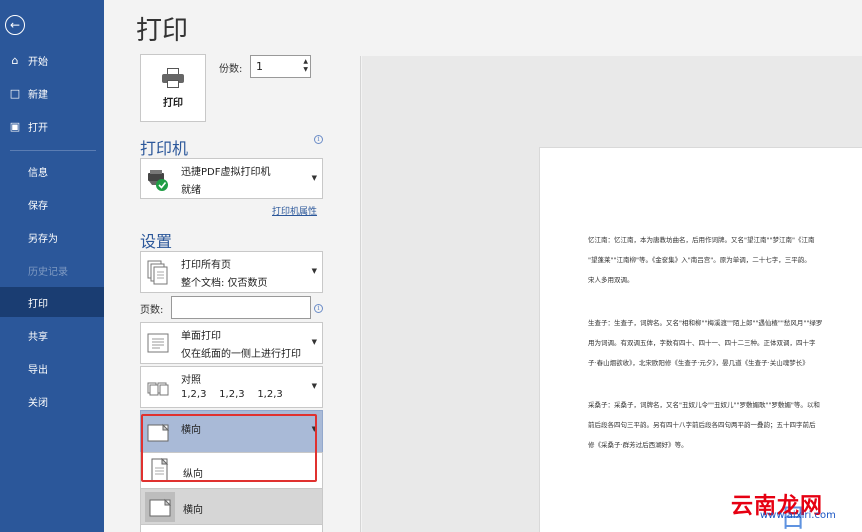 This screenshot has height=532, width=862. I want to click on orientation-option-label: 横向, so click(193, 510).